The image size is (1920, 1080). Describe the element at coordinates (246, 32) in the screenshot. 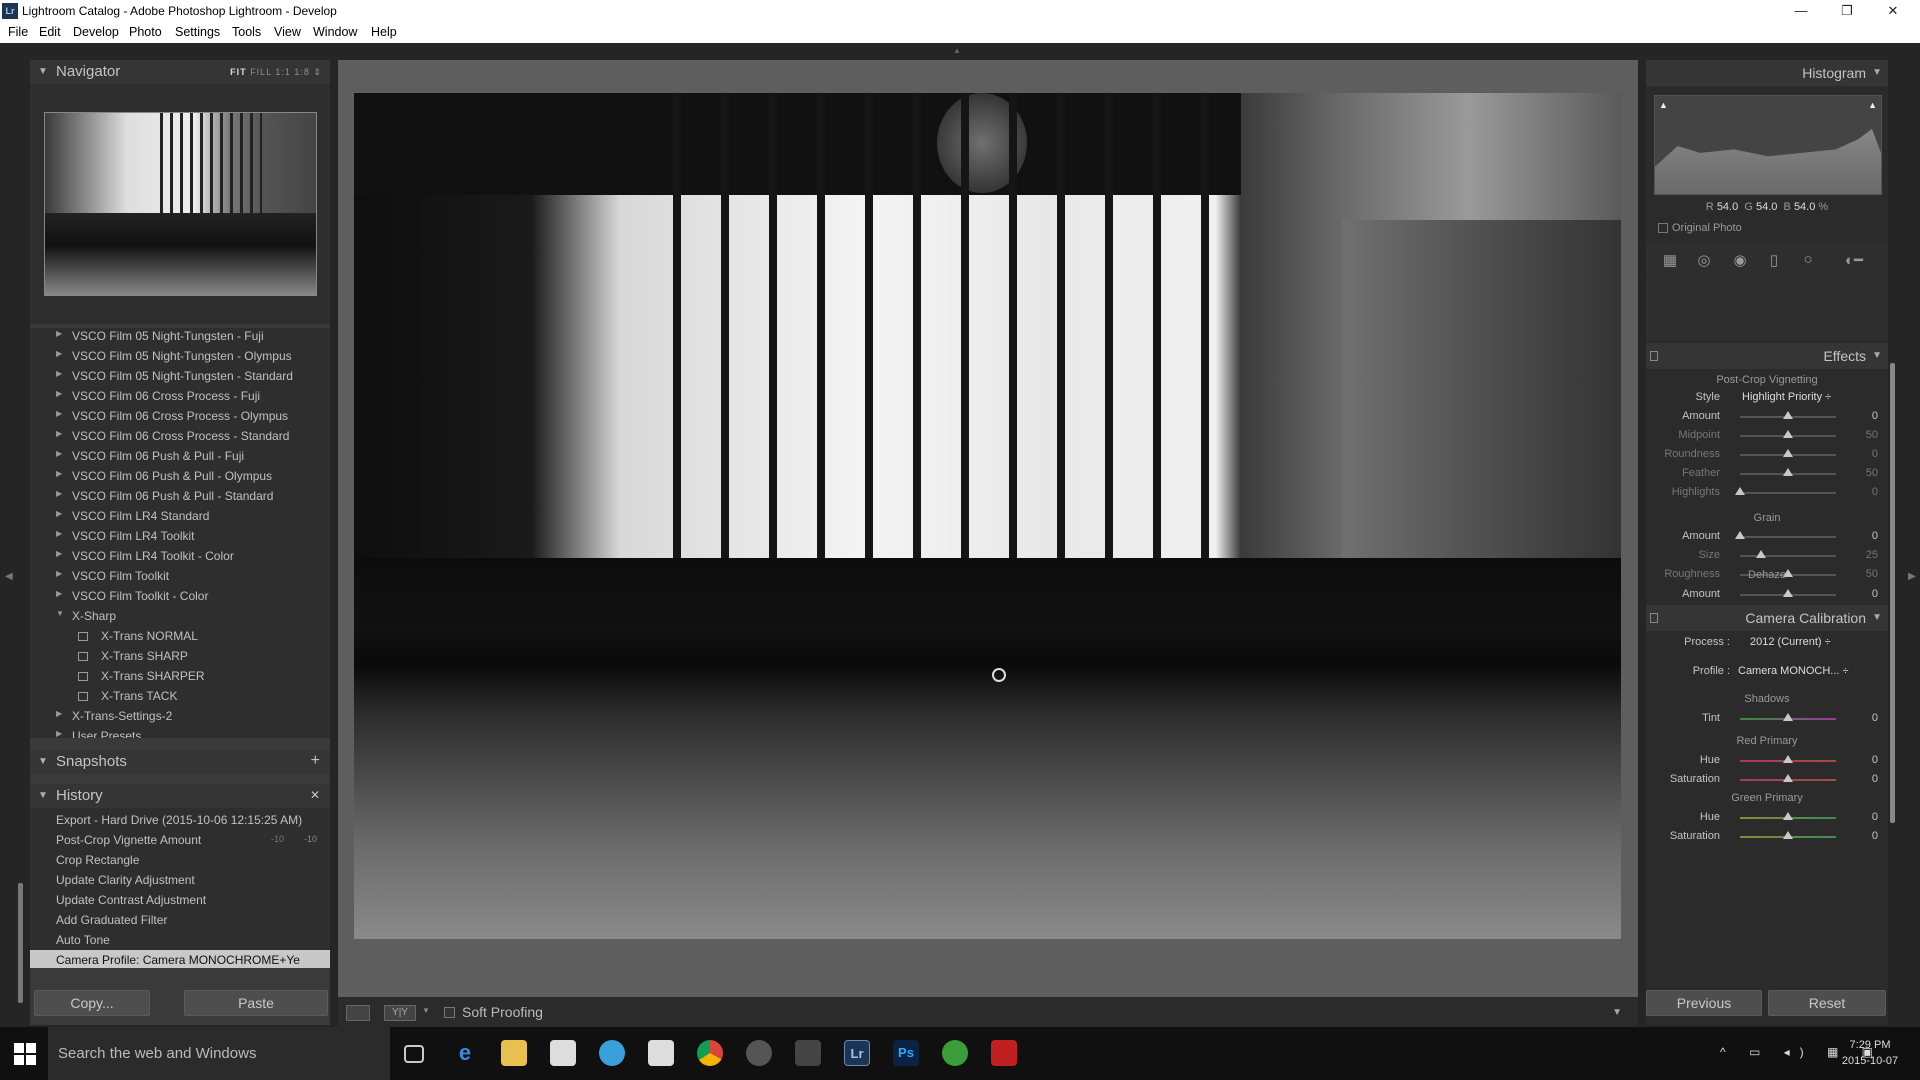

I see `menu-tools: Tools` at that location.